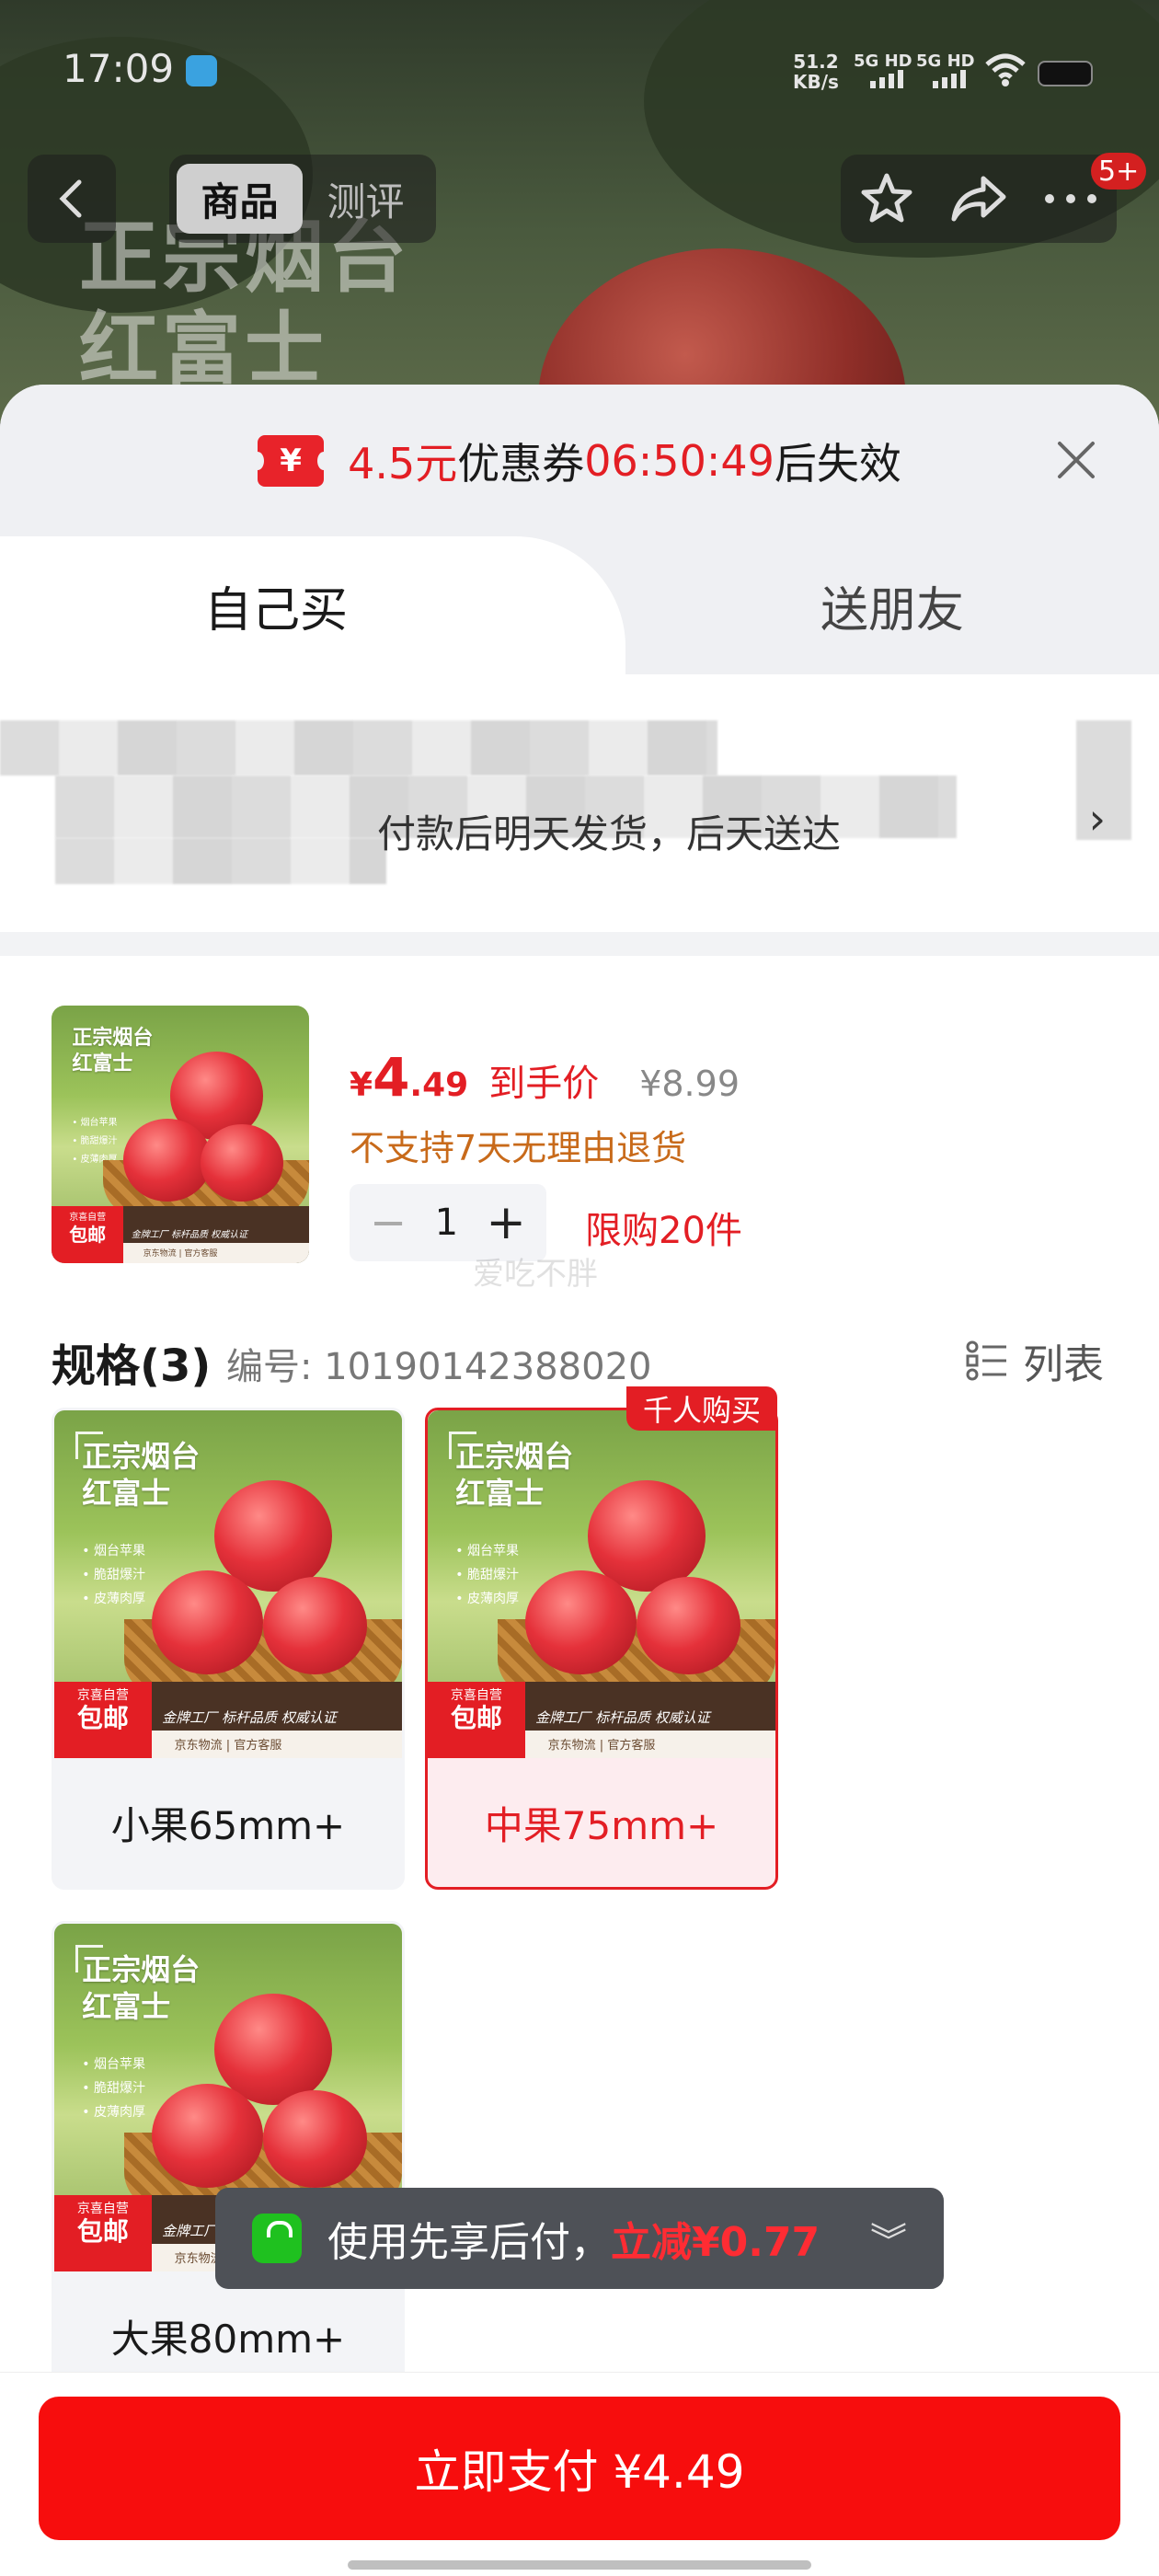 This screenshot has height=2576, width=1159. I want to click on sim2-label: 5G HD, so click(945, 61).